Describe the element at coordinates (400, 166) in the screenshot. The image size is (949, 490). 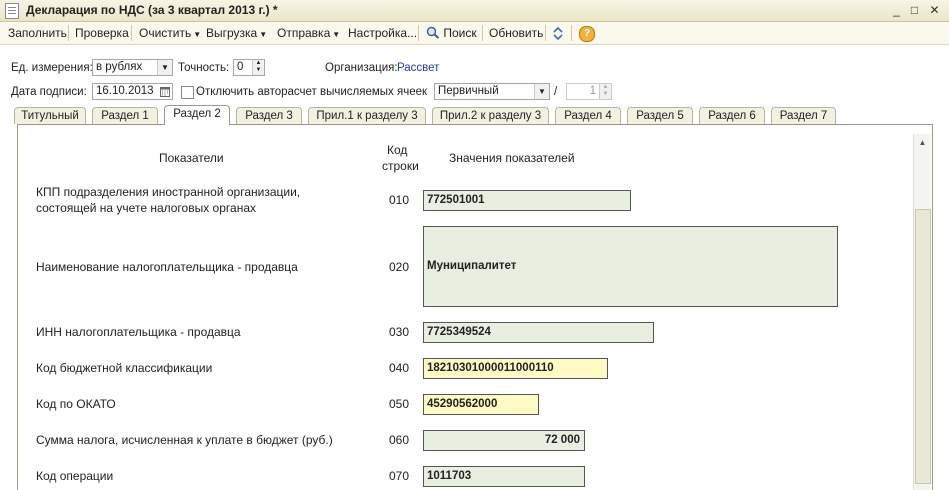
I see `code-header-line2: строки` at that location.